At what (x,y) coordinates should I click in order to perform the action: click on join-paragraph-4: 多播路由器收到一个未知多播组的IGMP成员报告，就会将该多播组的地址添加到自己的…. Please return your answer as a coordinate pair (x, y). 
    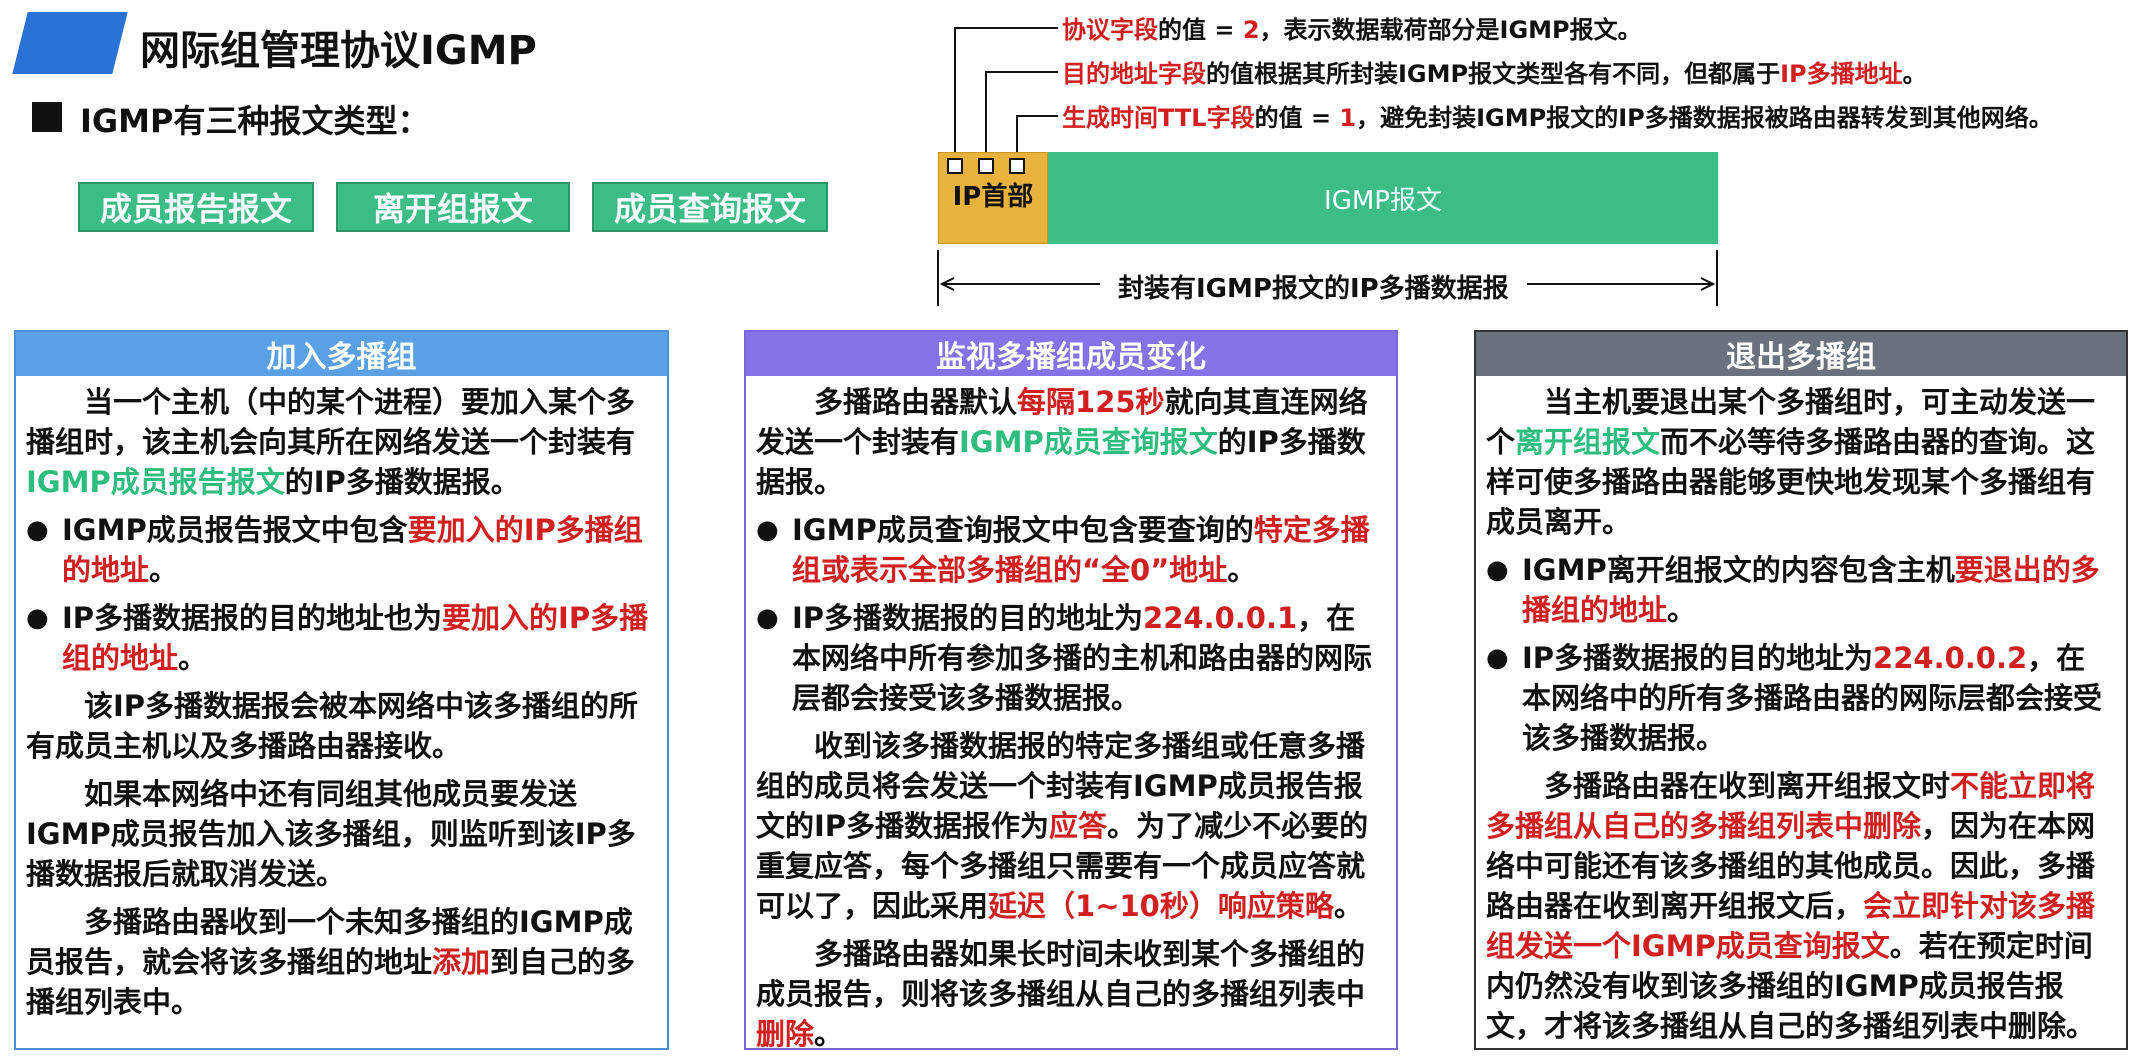
    Looking at the image, I should click on (331, 962).